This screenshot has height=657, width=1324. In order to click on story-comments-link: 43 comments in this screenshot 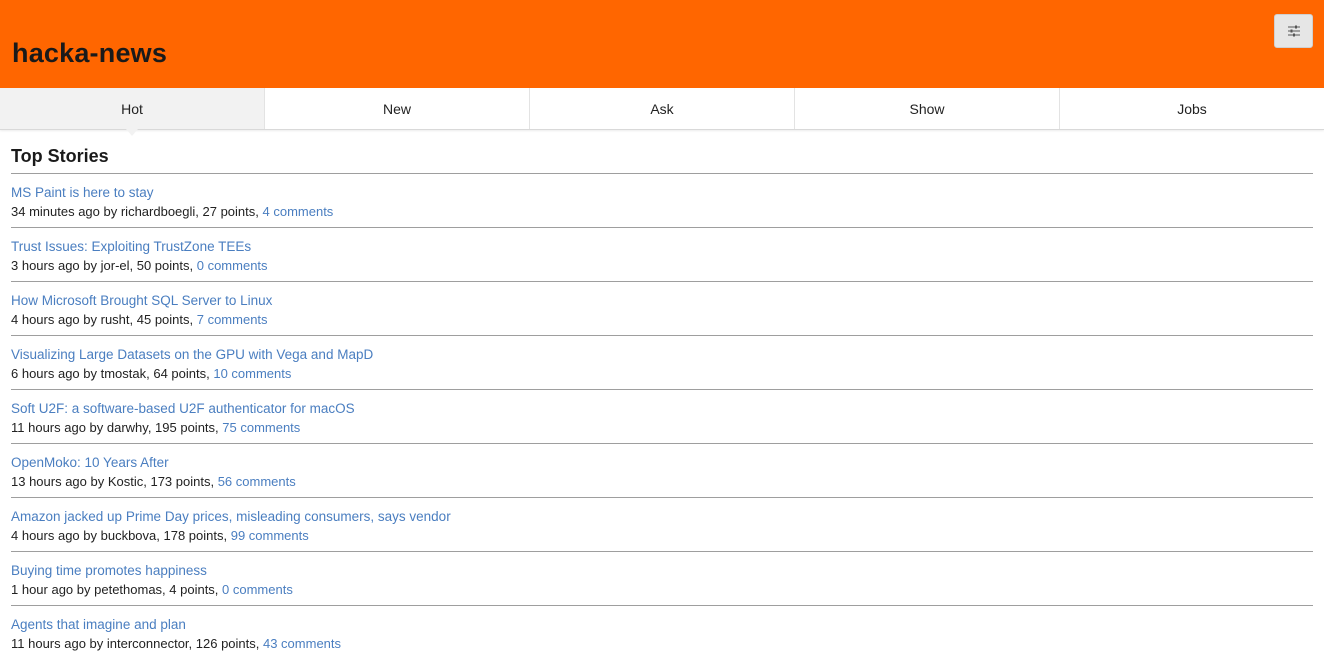, I will do `click(302, 643)`.